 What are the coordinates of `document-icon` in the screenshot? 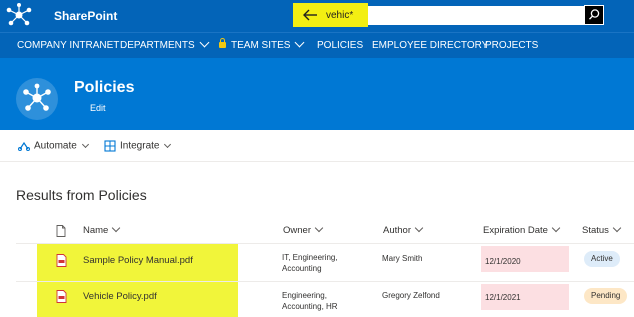 It's located at (61, 231).